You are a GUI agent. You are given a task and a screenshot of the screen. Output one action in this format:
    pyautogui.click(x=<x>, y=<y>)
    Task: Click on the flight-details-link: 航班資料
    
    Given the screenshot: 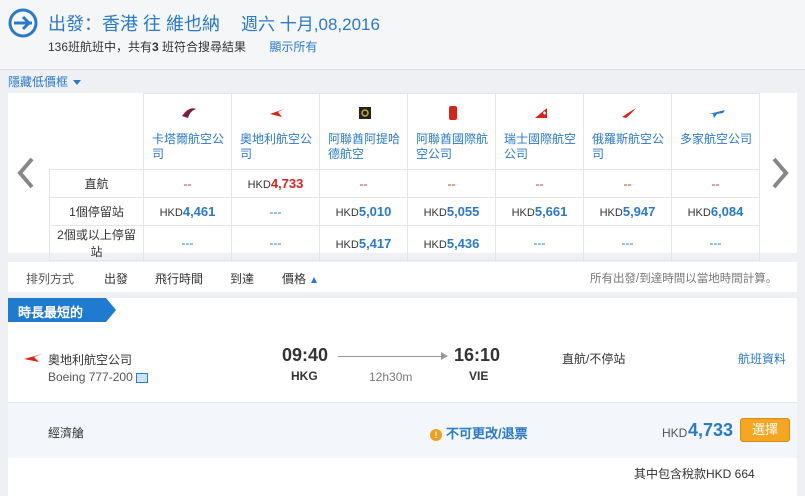 What is the action you would take?
    pyautogui.click(x=762, y=358)
    